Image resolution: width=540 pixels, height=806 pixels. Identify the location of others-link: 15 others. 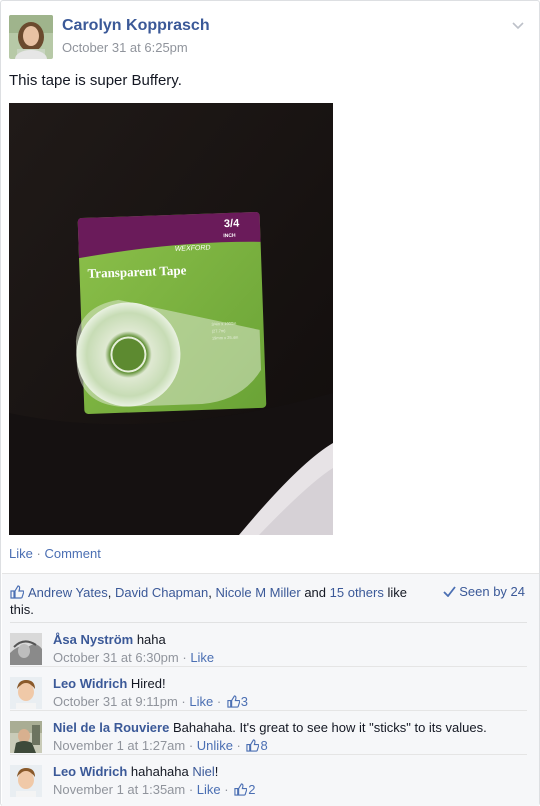
(357, 592).